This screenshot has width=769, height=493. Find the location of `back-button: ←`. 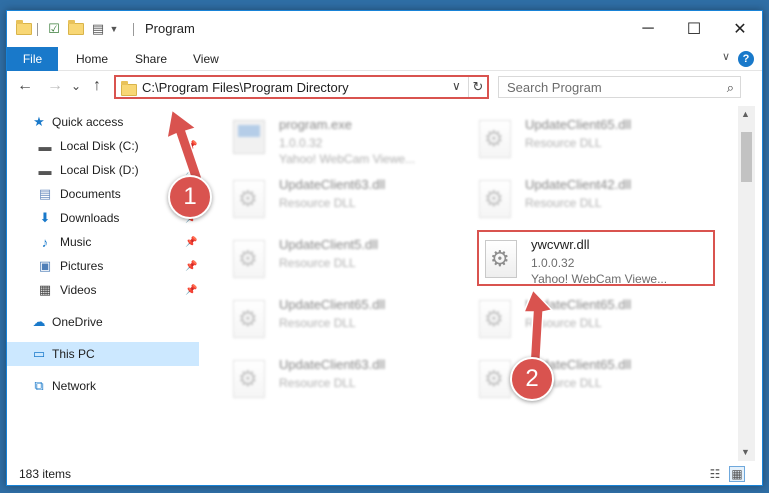

back-button: ← is located at coordinates (25, 86).